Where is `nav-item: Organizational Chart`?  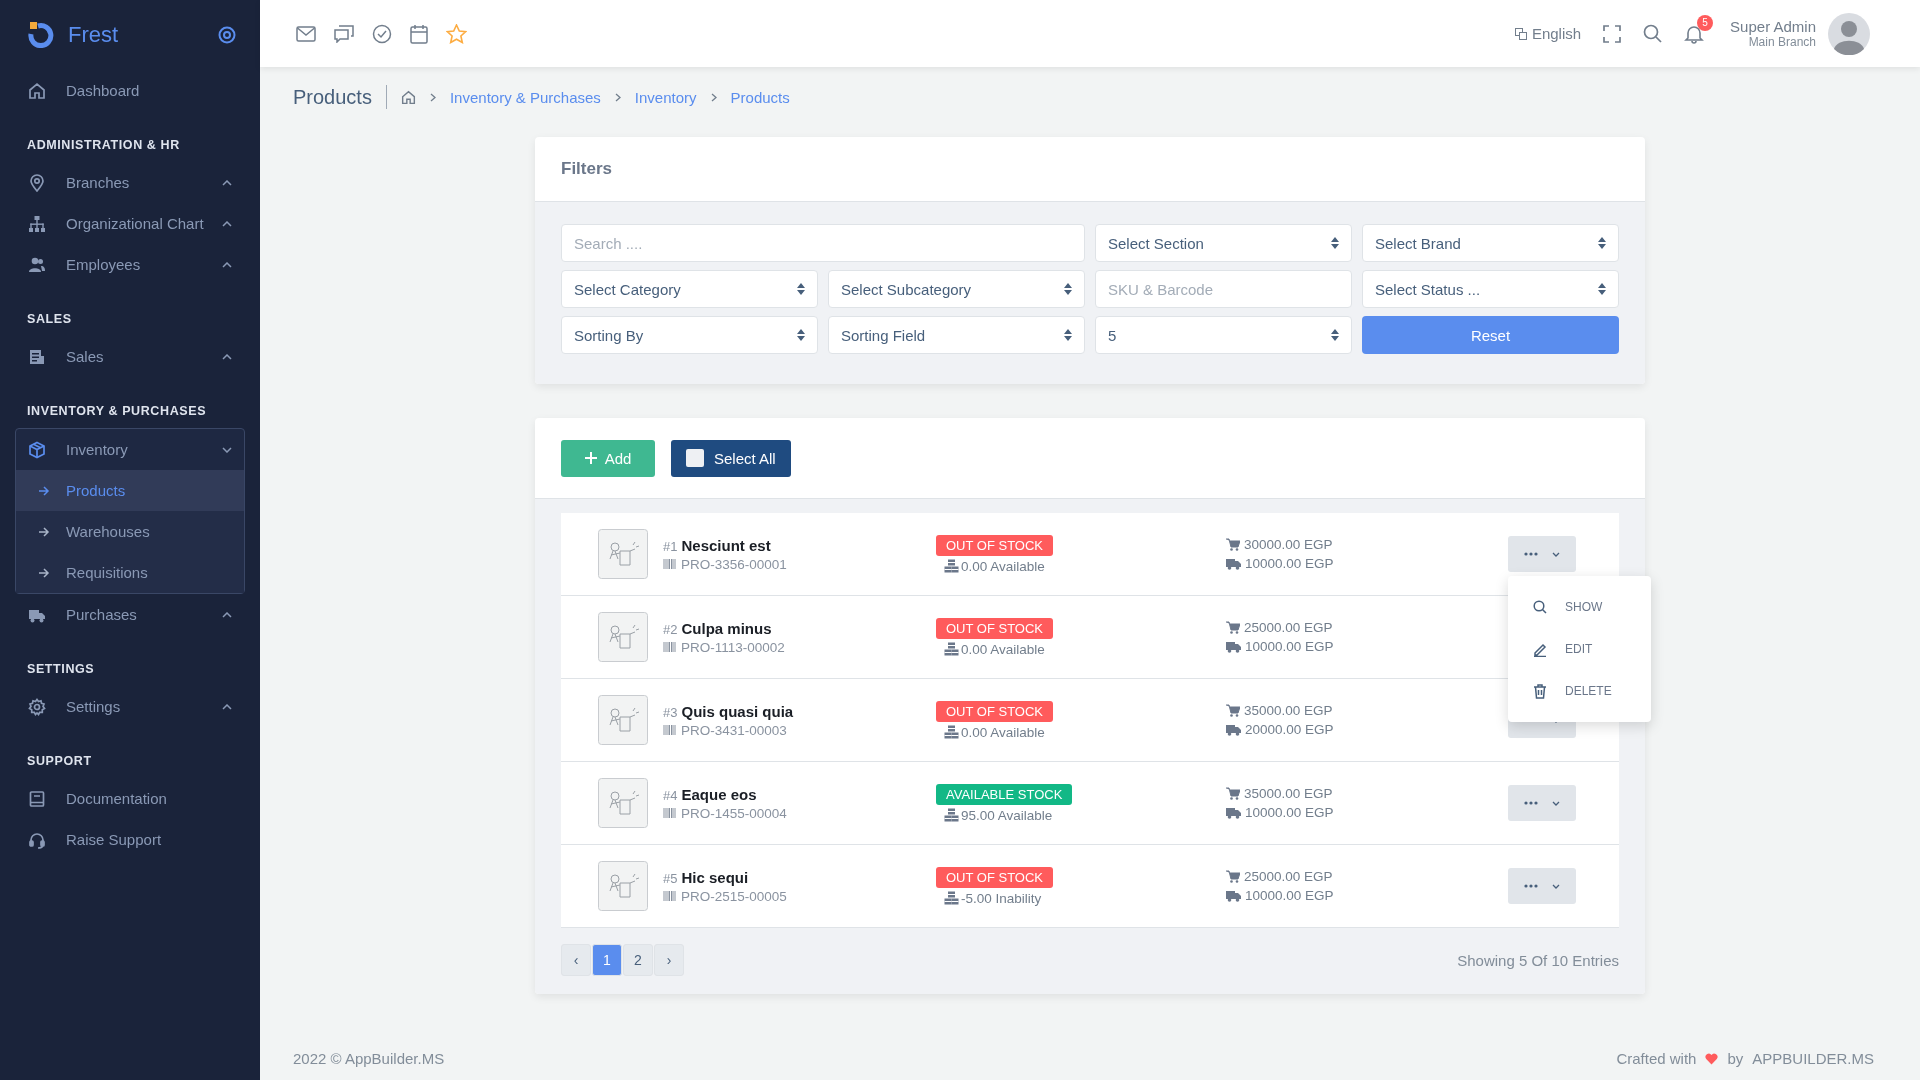
nav-item: Organizational Chart is located at coordinates (130, 223).